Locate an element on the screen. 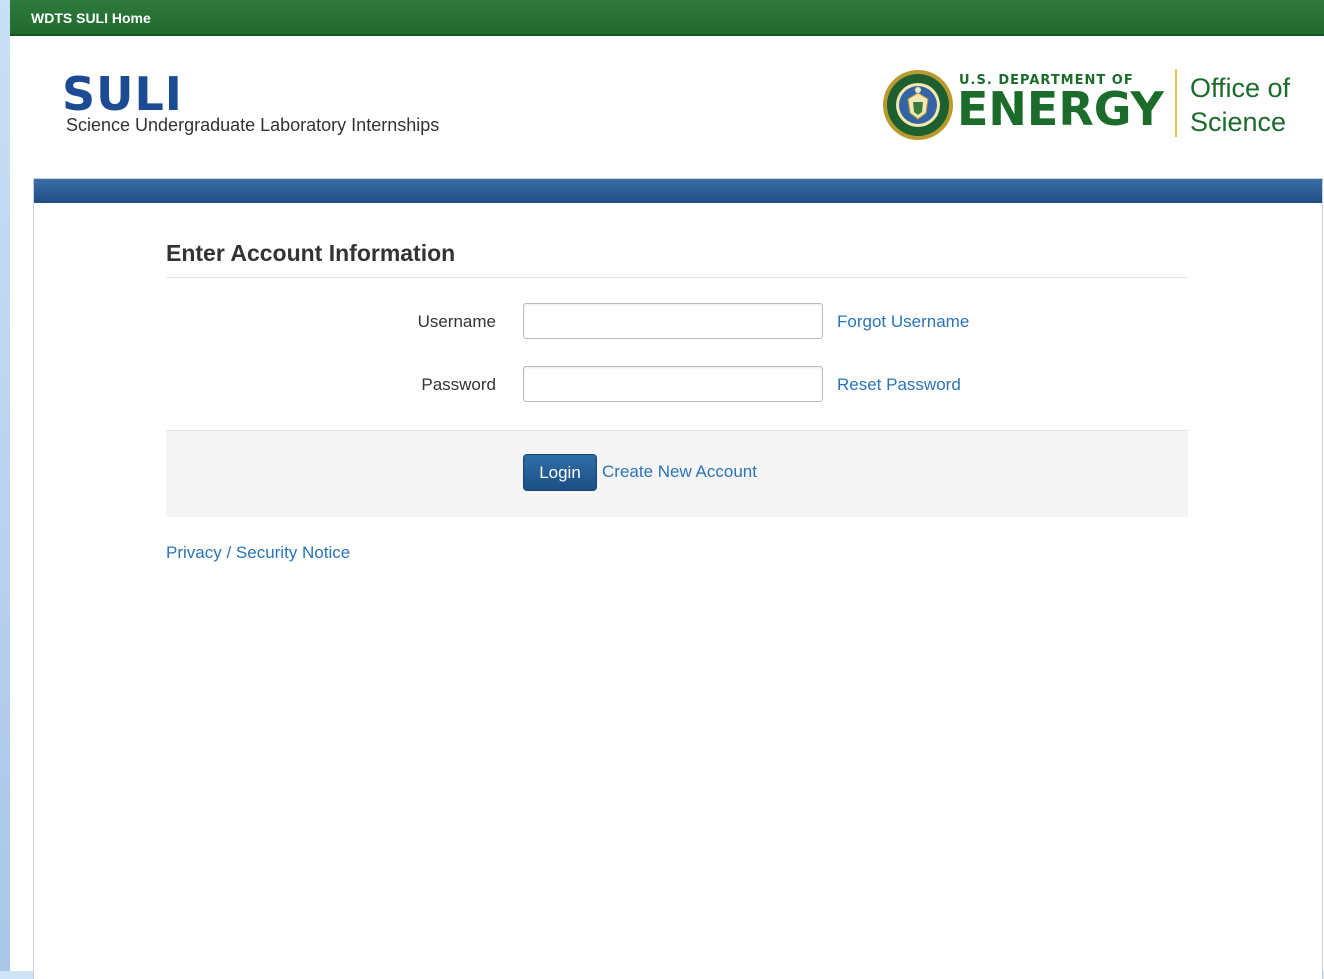 This screenshot has width=1324, height=979. create-new-account-link: Create New Account is located at coordinates (679, 472).